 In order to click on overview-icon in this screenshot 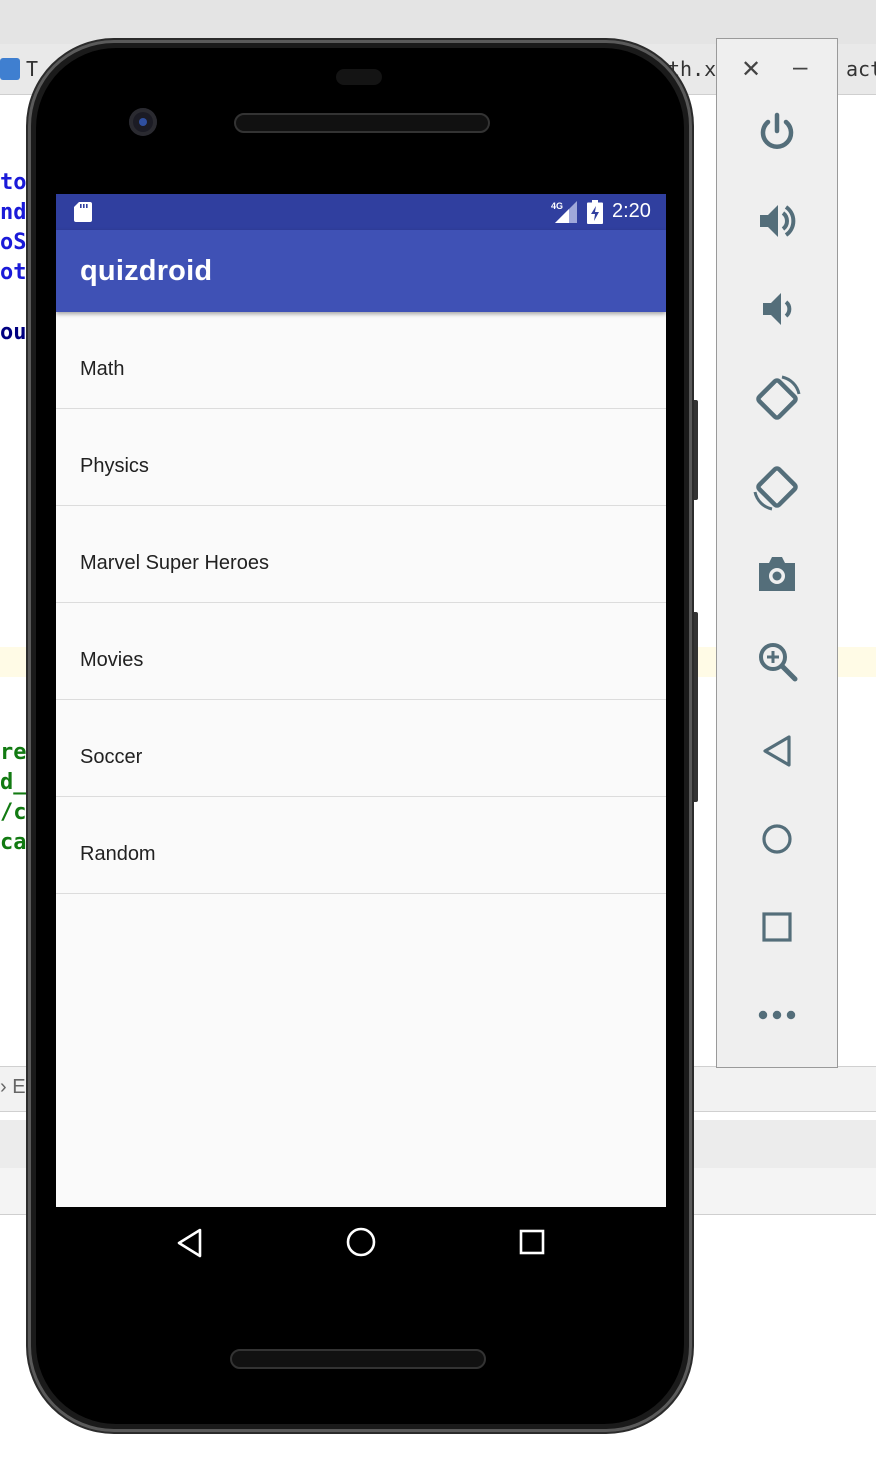, I will do `click(777, 927)`.